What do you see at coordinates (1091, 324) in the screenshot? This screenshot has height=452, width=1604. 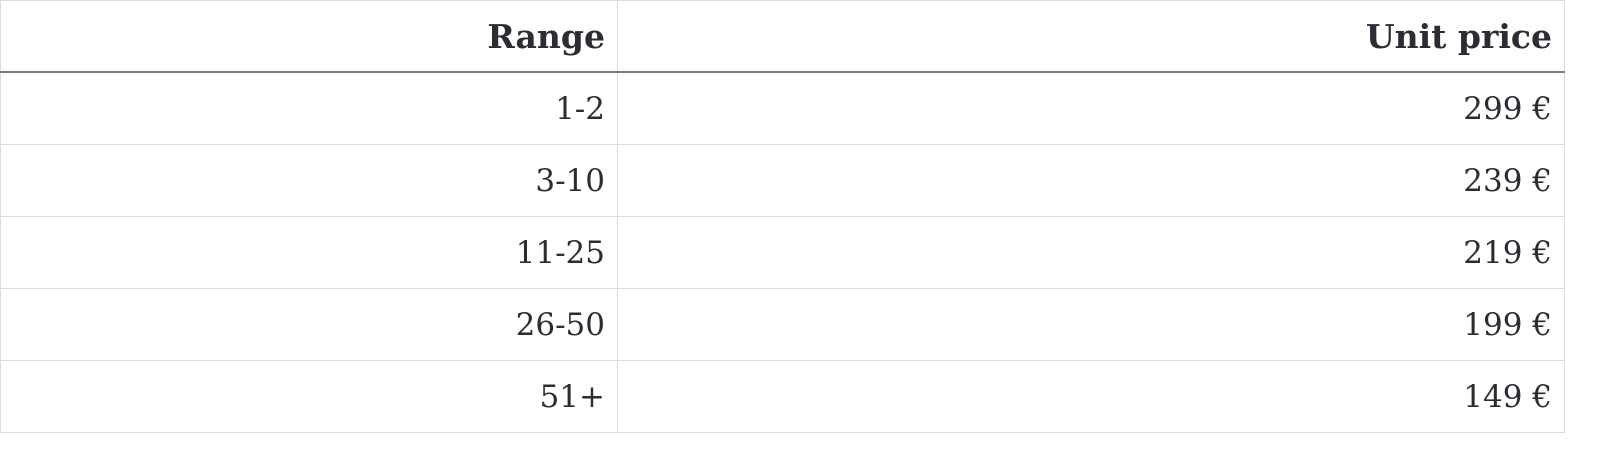 I see `cell-unit-price: 199 €` at bounding box center [1091, 324].